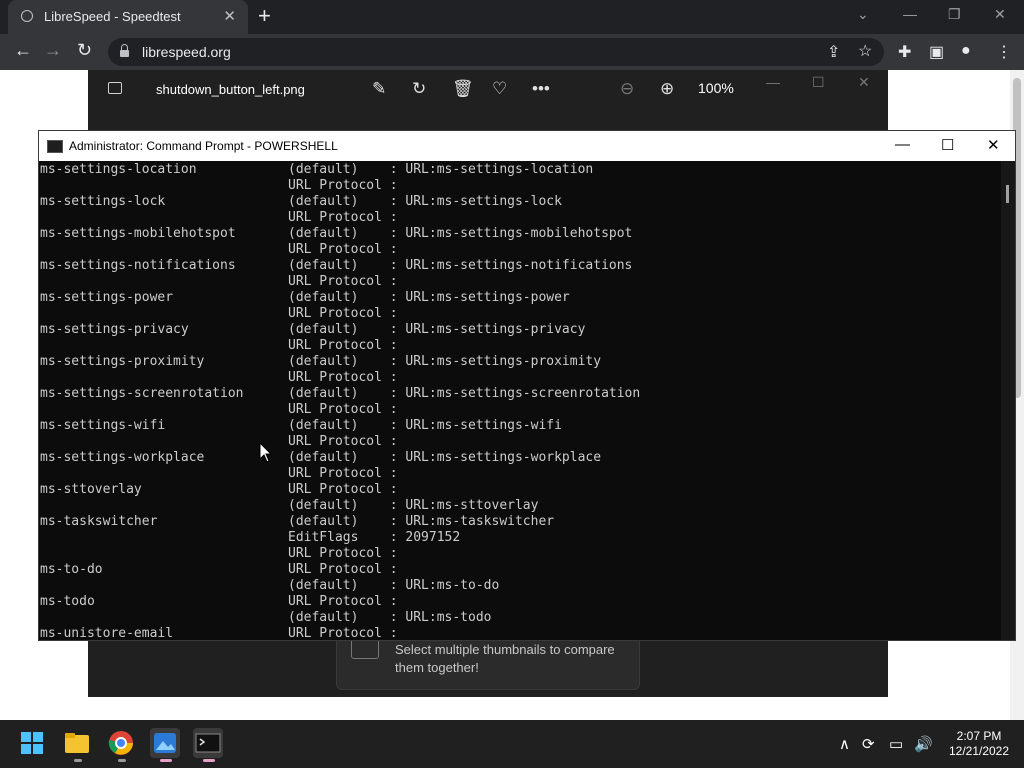 The image size is (1024, 768). What do you see at coordinates (425, 201) in the screenshot?
I see `console-line-value: (default) : URL:ms-settings-lock` at bounding box center [425, 201].